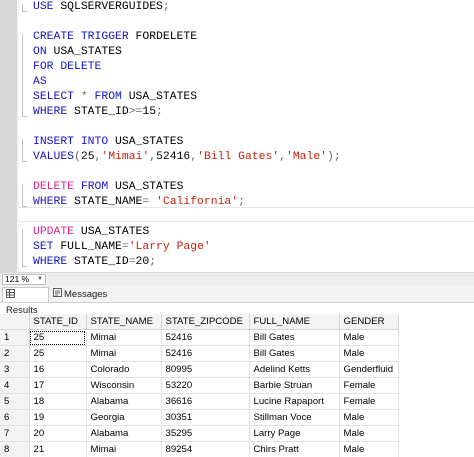 The height and width of the screenshot is (457, 474). Describe the element at coordinates (205, 401) in the screenshot. I see `table-cell: 36616` at that location.